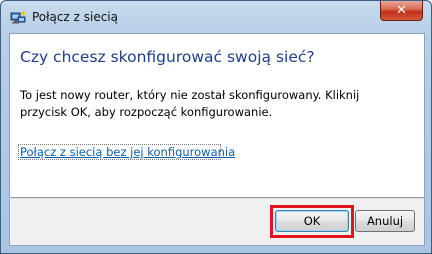 This screenshot has width=432, height=254. What do you see at coordinates (167, 57) in the screenshot?
I see `dialog-heading: Czy chcesz skonfigurować swoją sieć?` at bounding box center [167, 57].